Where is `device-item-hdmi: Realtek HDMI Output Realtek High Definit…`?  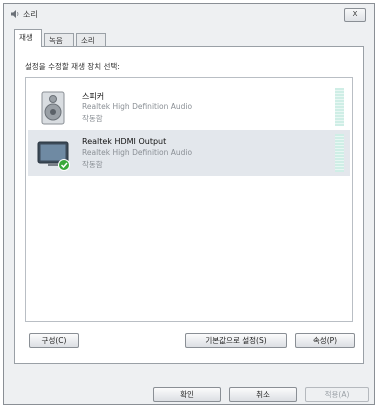
device-item-hdmi: Realtek HDMI Output Realtek High Definit… is located at coordinates (189, 153).